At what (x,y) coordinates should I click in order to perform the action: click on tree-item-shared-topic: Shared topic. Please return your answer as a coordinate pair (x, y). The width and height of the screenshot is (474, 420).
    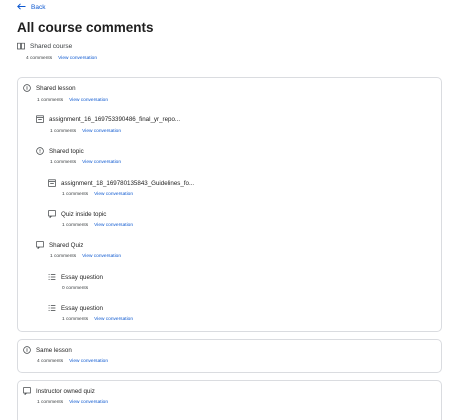
    Looking at the image, I should click on (60, 151).